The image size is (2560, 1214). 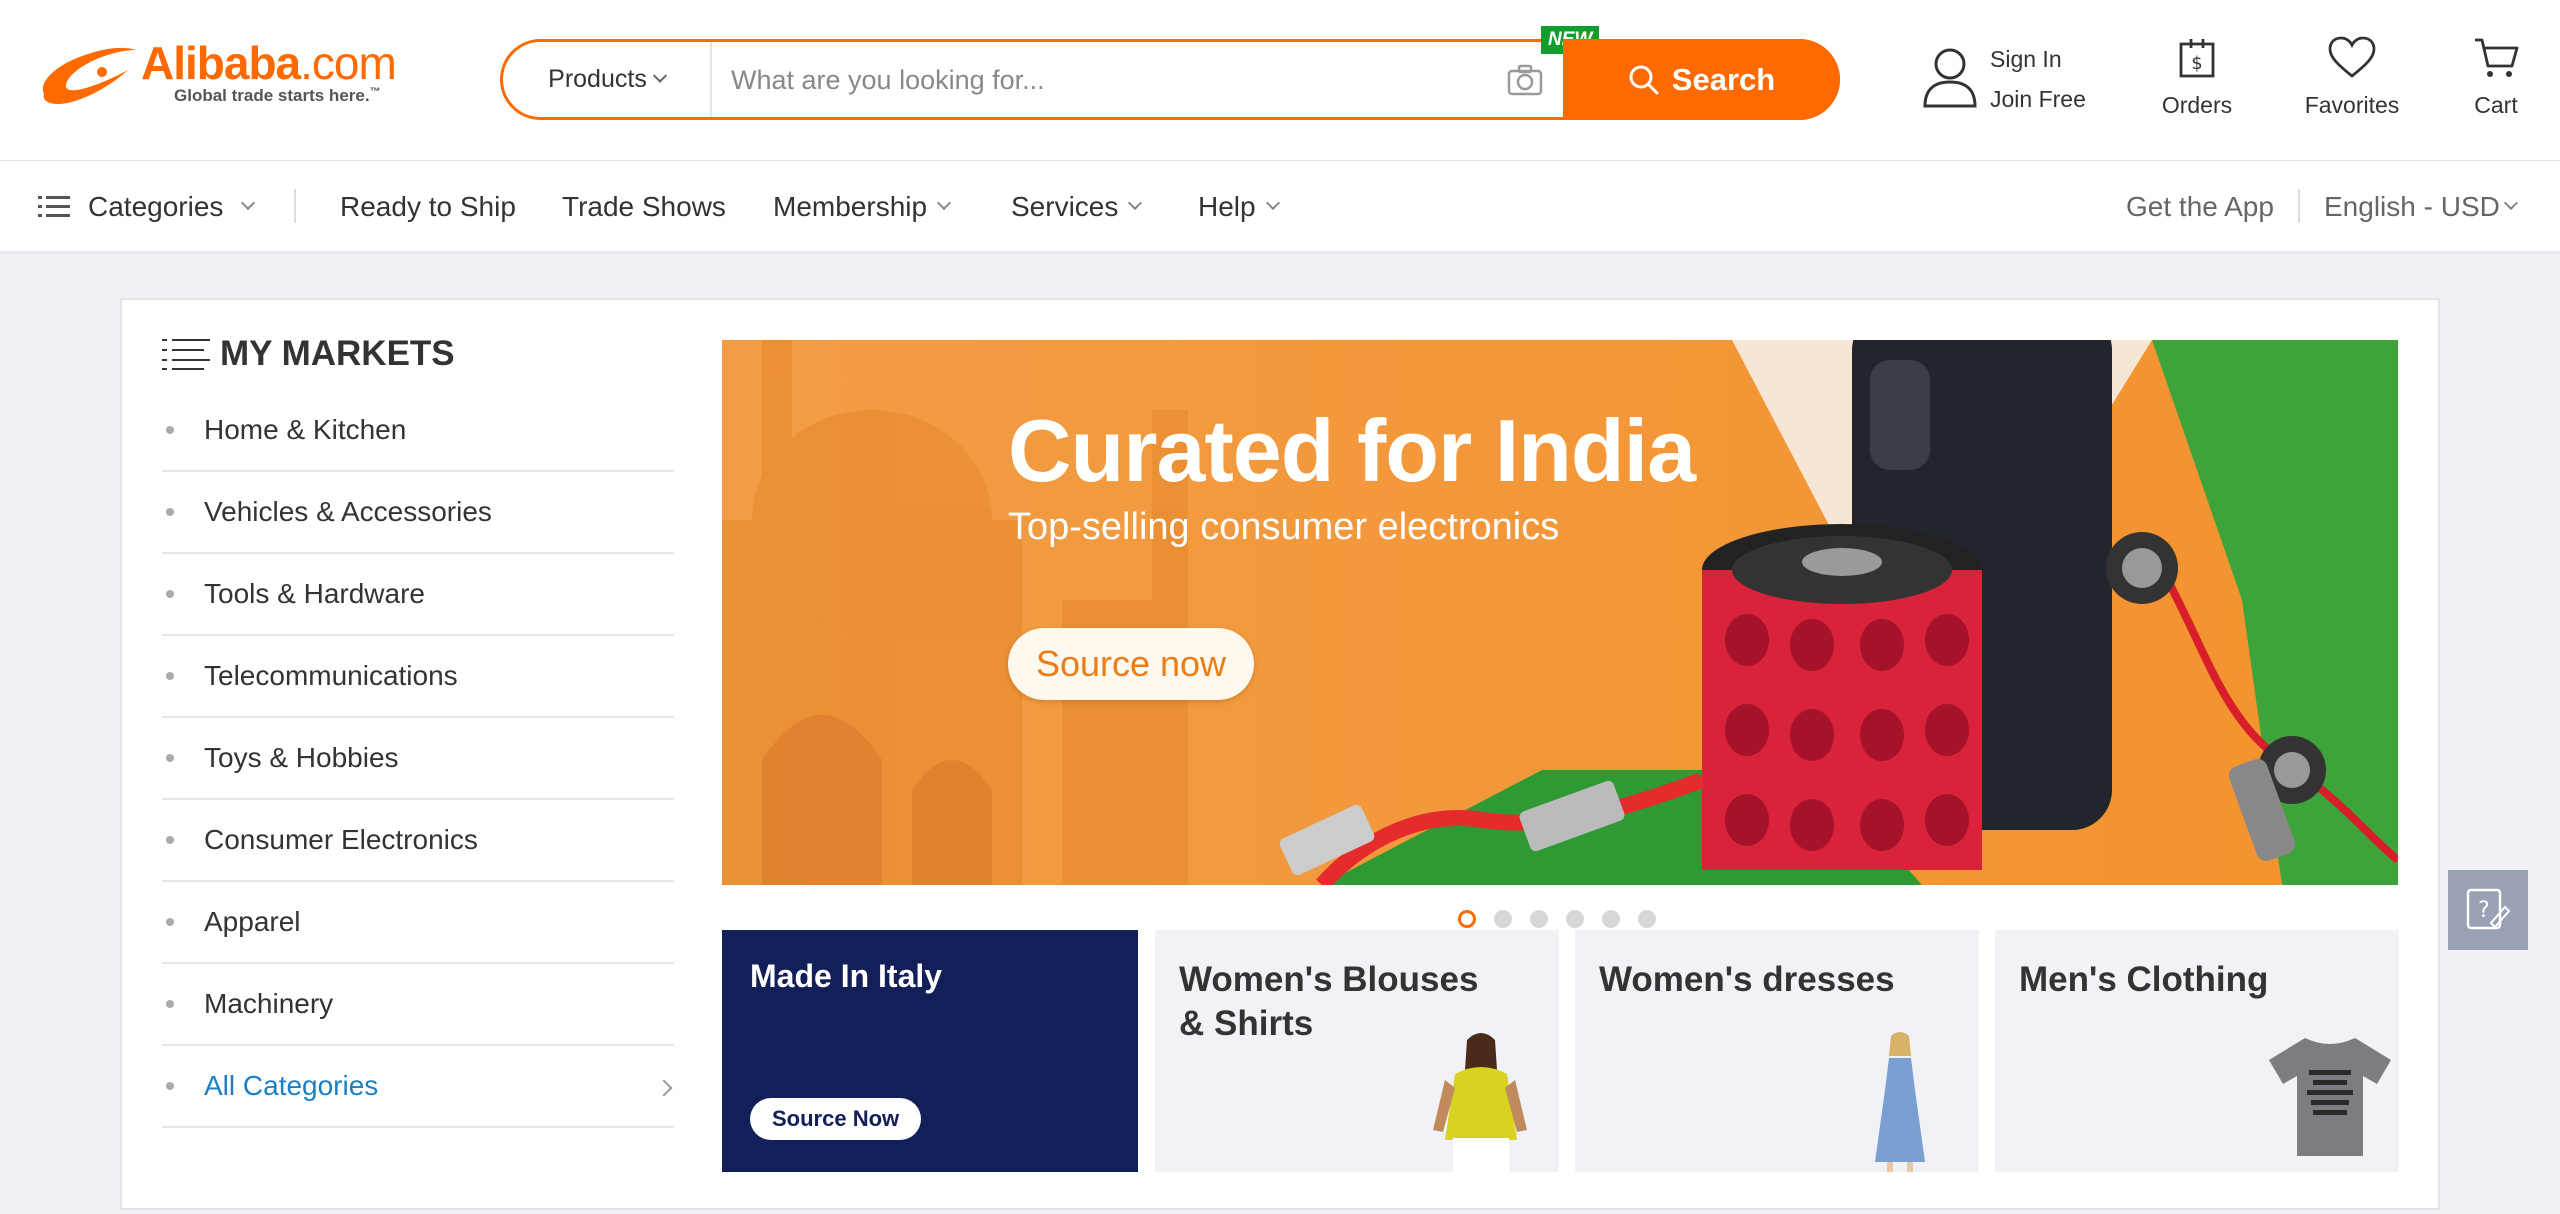 I want to click on cart-label: Cart, so click(x=2496, y=105).